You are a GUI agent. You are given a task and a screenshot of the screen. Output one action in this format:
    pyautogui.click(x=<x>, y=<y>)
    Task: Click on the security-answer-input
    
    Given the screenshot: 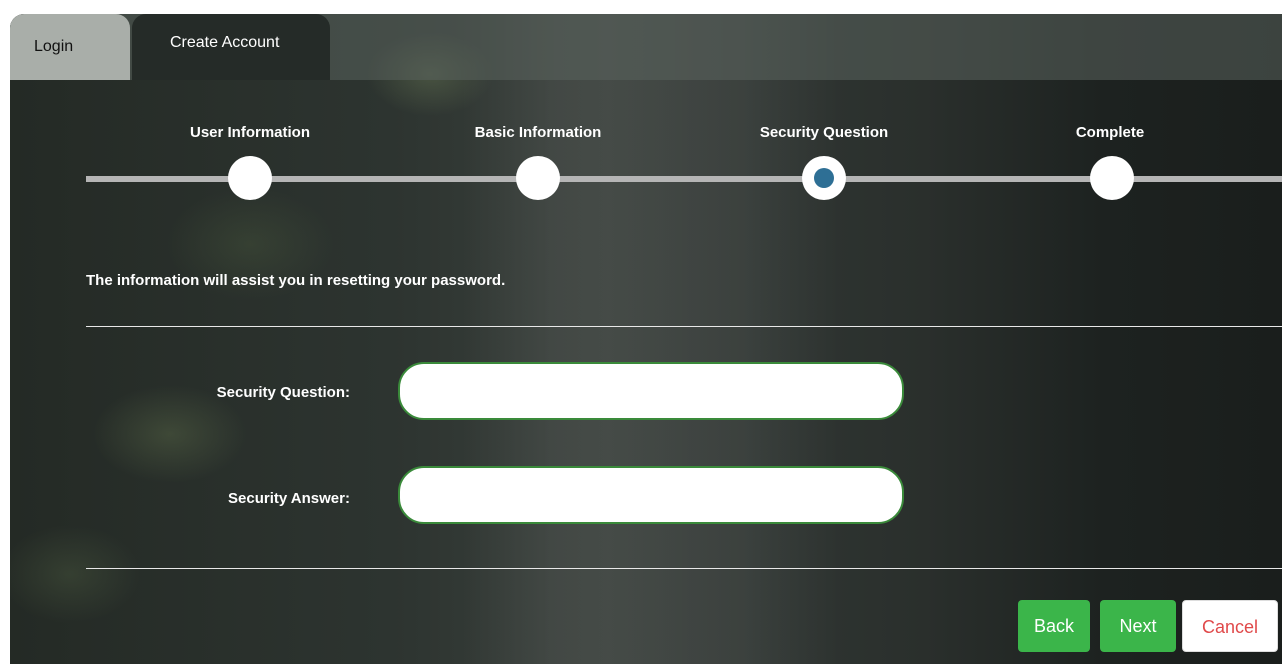 What is the action you would take?
    pyautogui.click(x=651, y=495)
    